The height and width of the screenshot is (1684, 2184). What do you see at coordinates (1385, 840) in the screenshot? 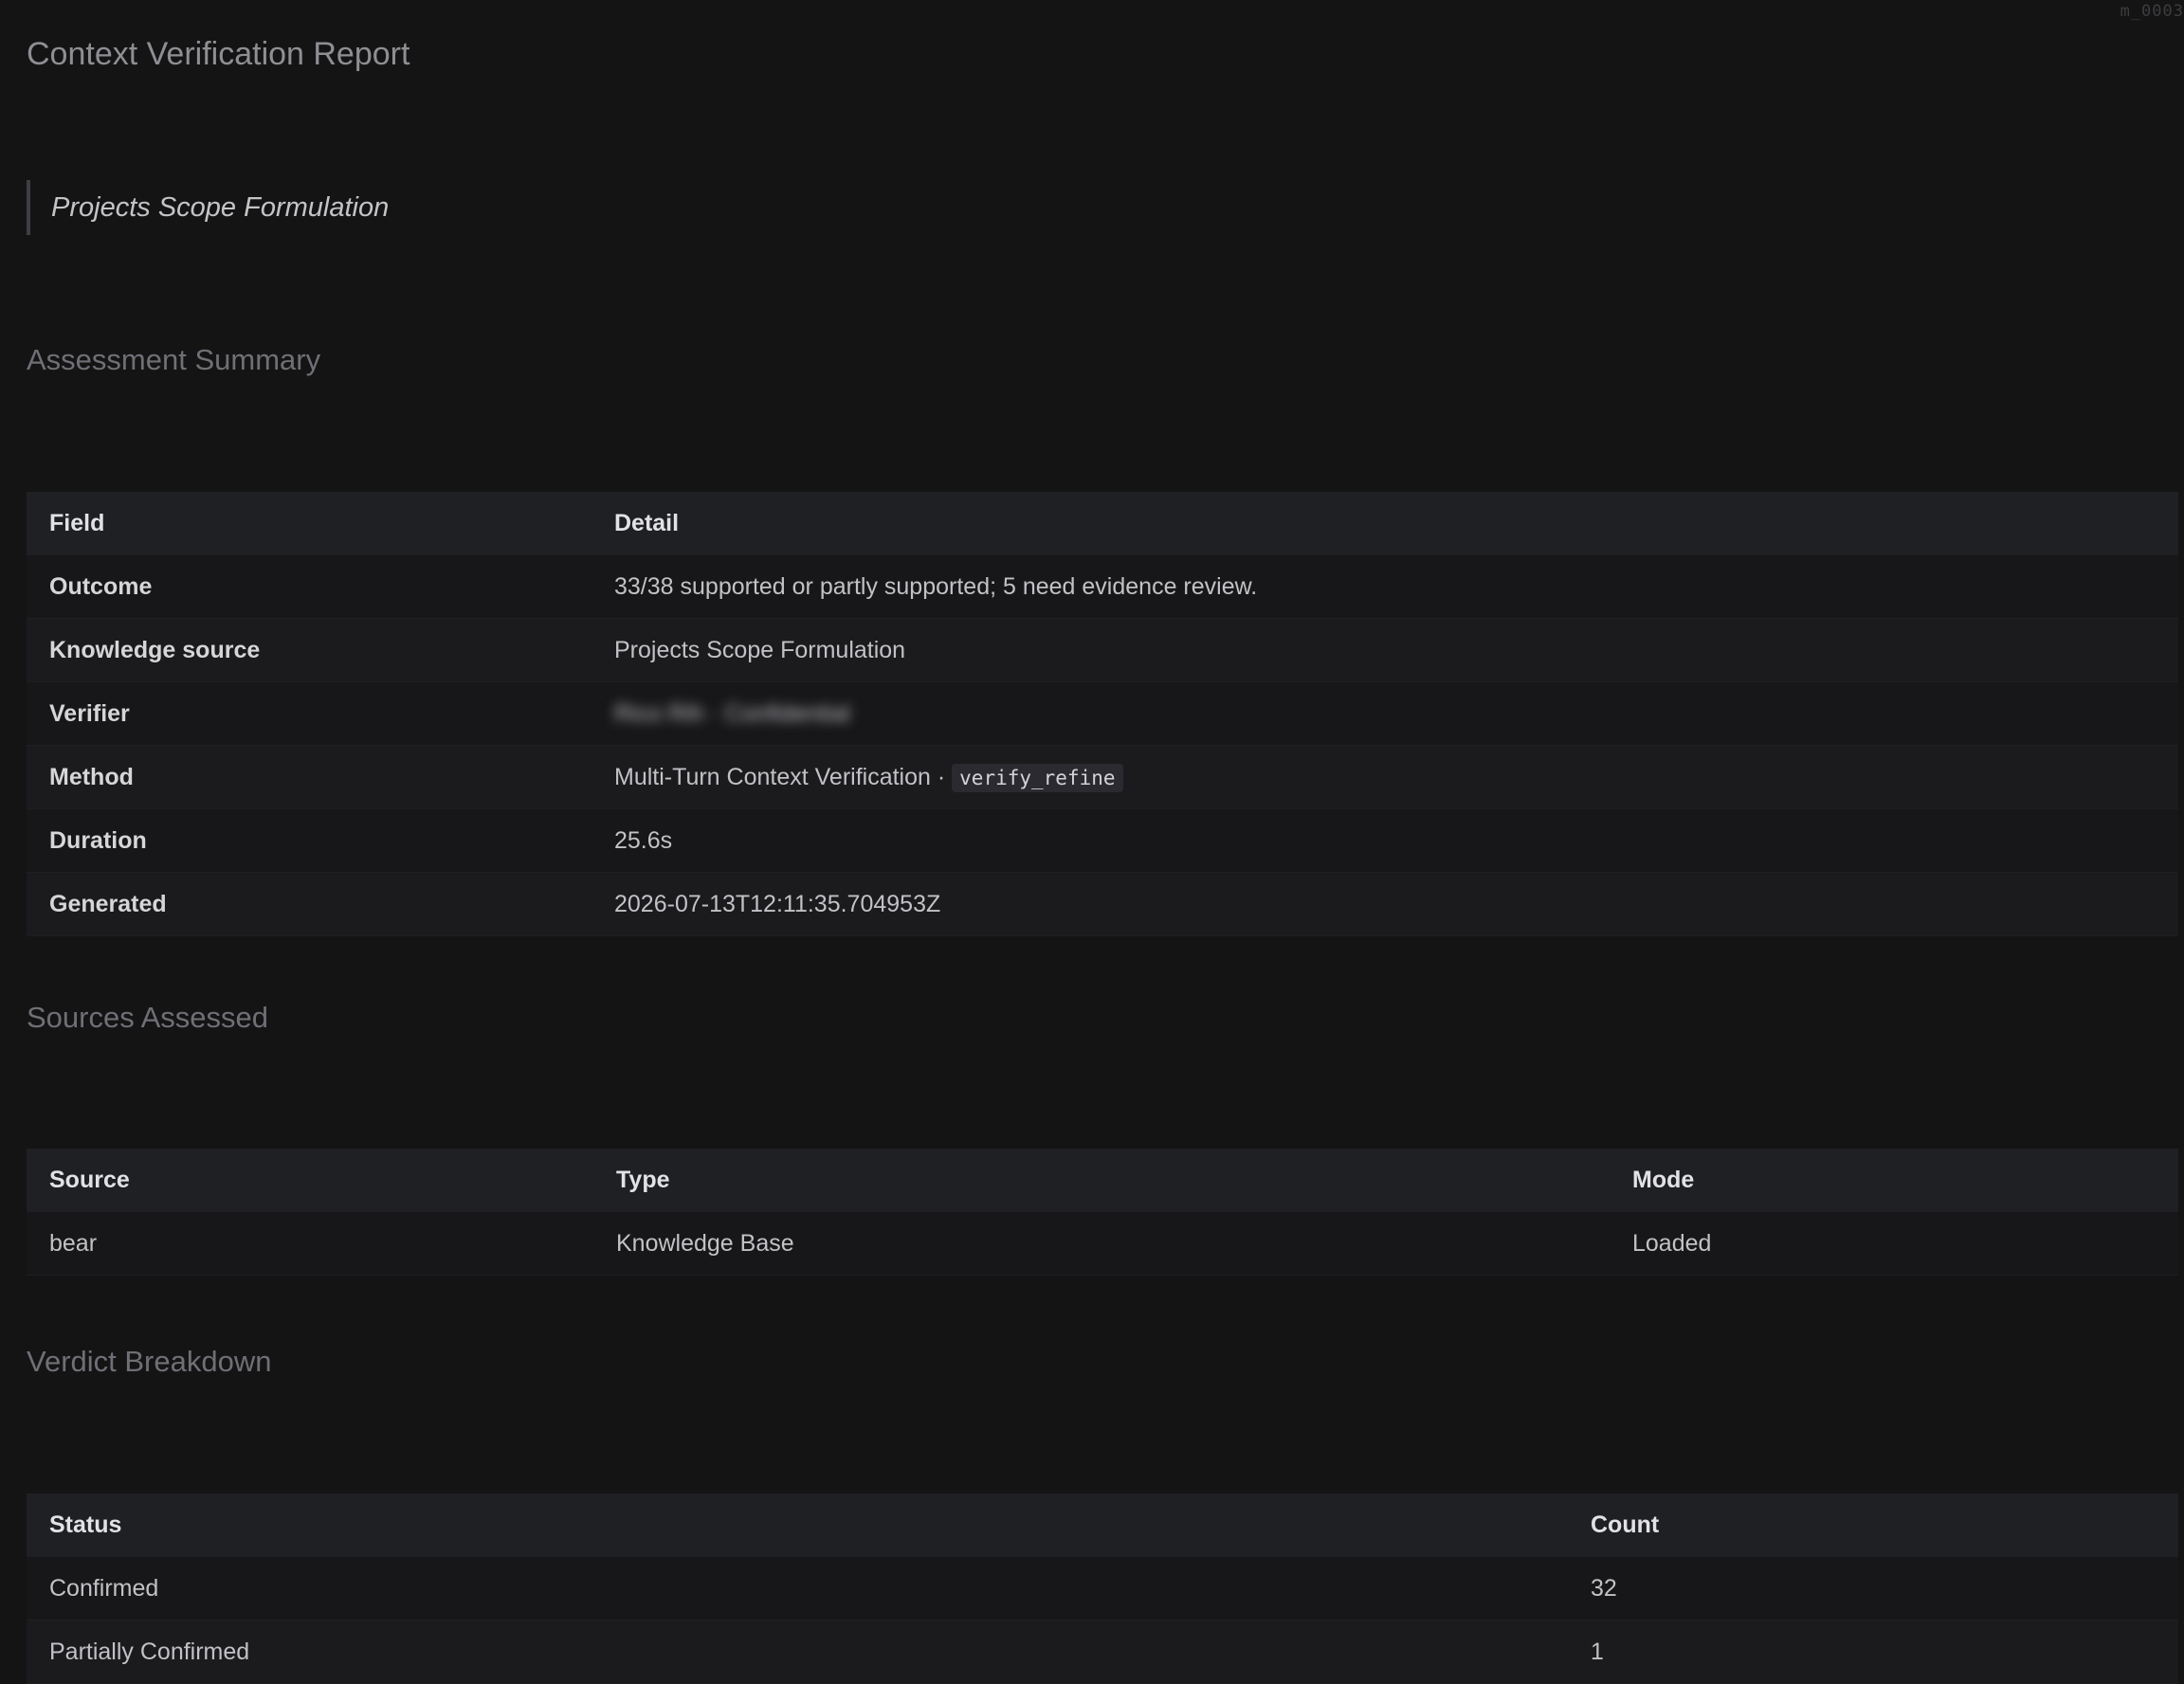
I see `row-value-duration: 25.6s` at bounding box center [1385, 840].